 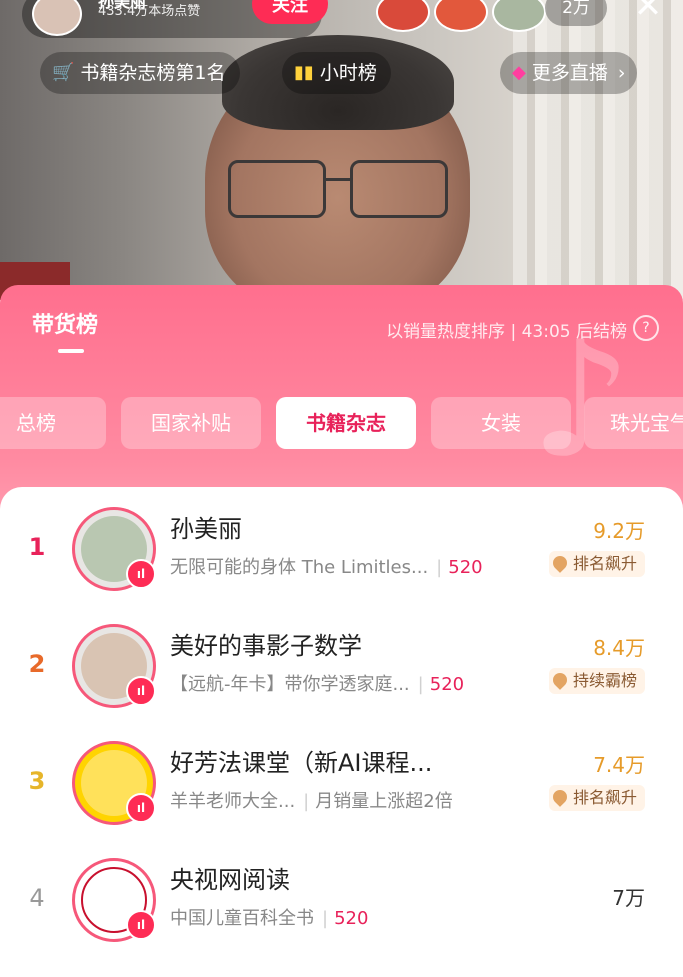 I want to click on streamer-name: 央视网阅读, so click(x=230, y=880).